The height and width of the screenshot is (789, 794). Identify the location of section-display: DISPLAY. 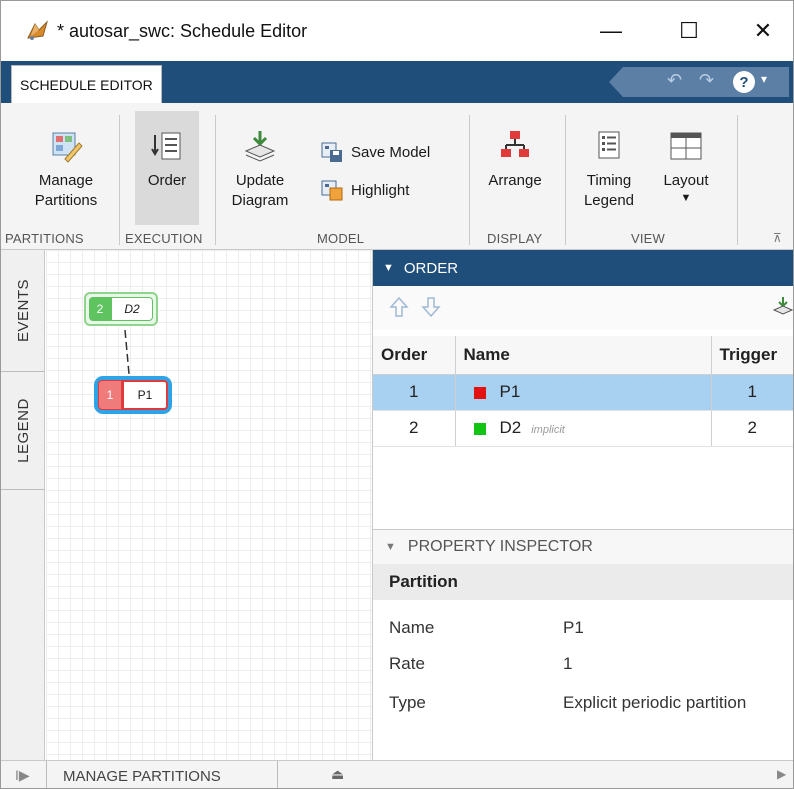
(515, 238).